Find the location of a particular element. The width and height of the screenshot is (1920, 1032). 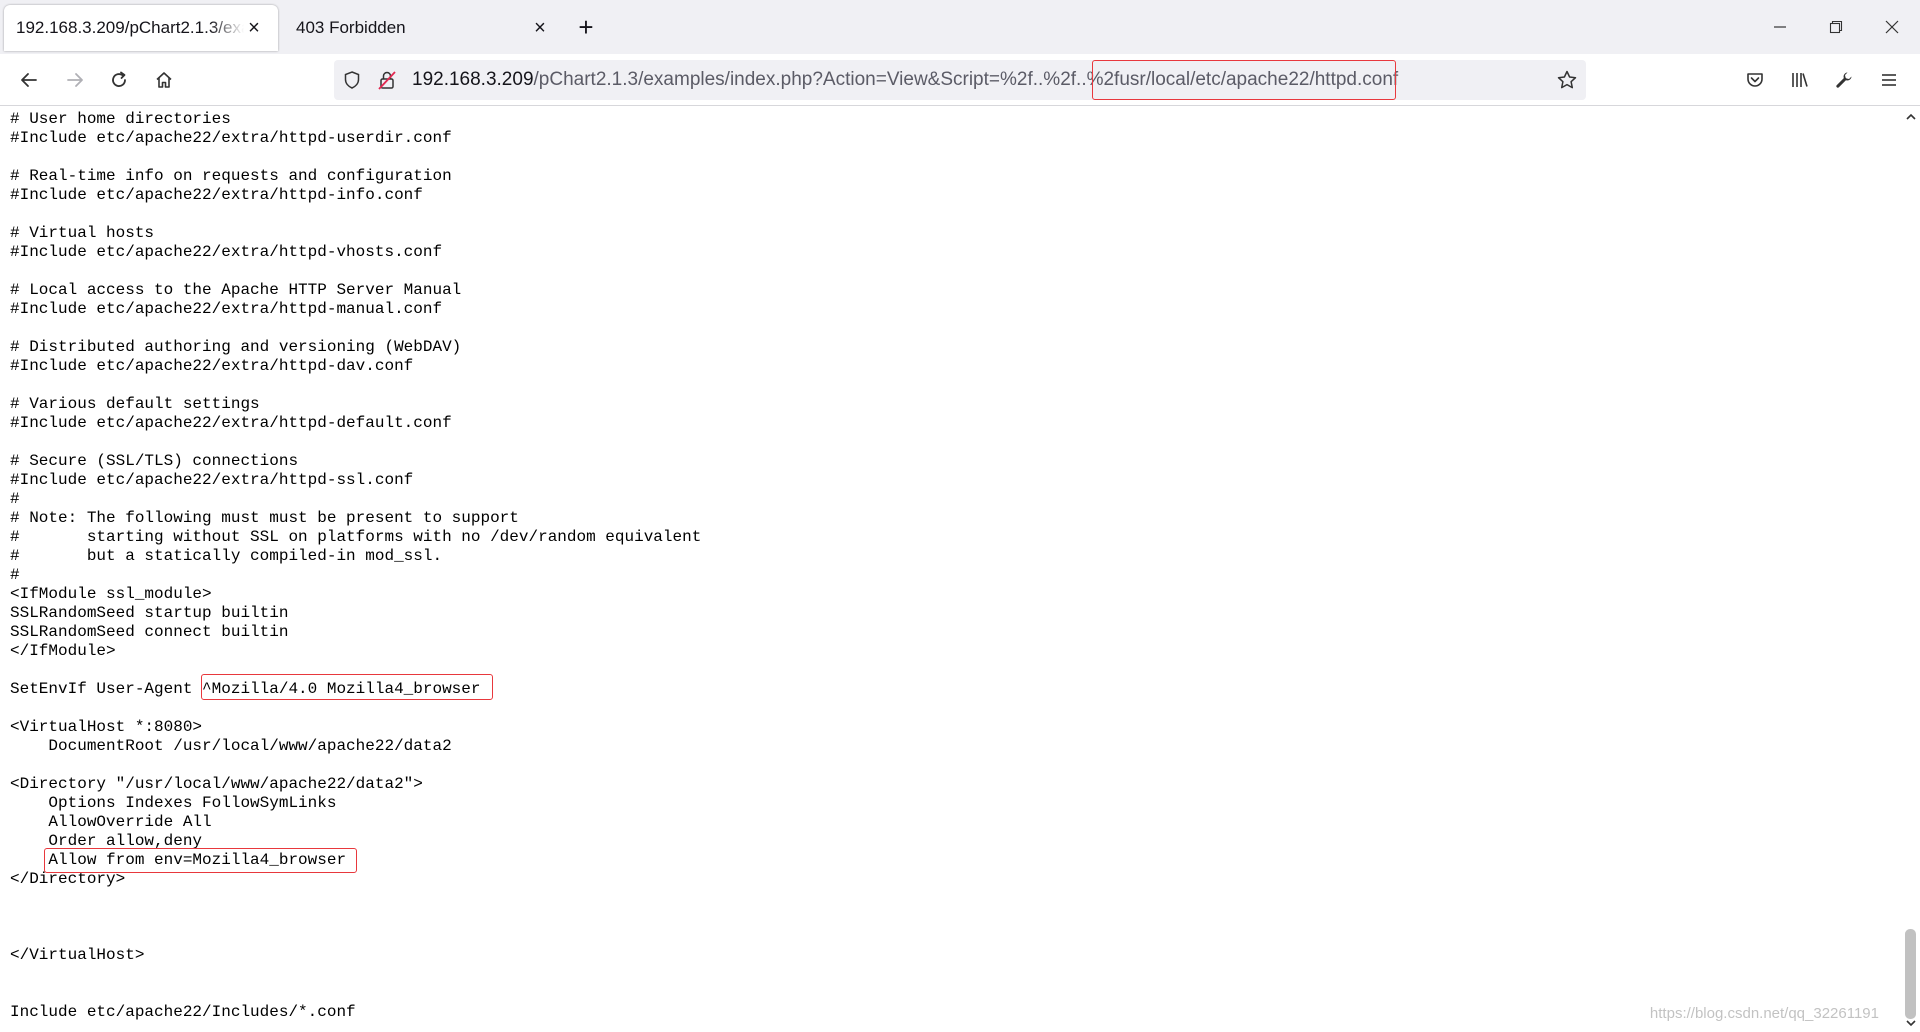

code-line: Include etc/apache22/Includes/*.conf is located at coordinates (183, 1012).